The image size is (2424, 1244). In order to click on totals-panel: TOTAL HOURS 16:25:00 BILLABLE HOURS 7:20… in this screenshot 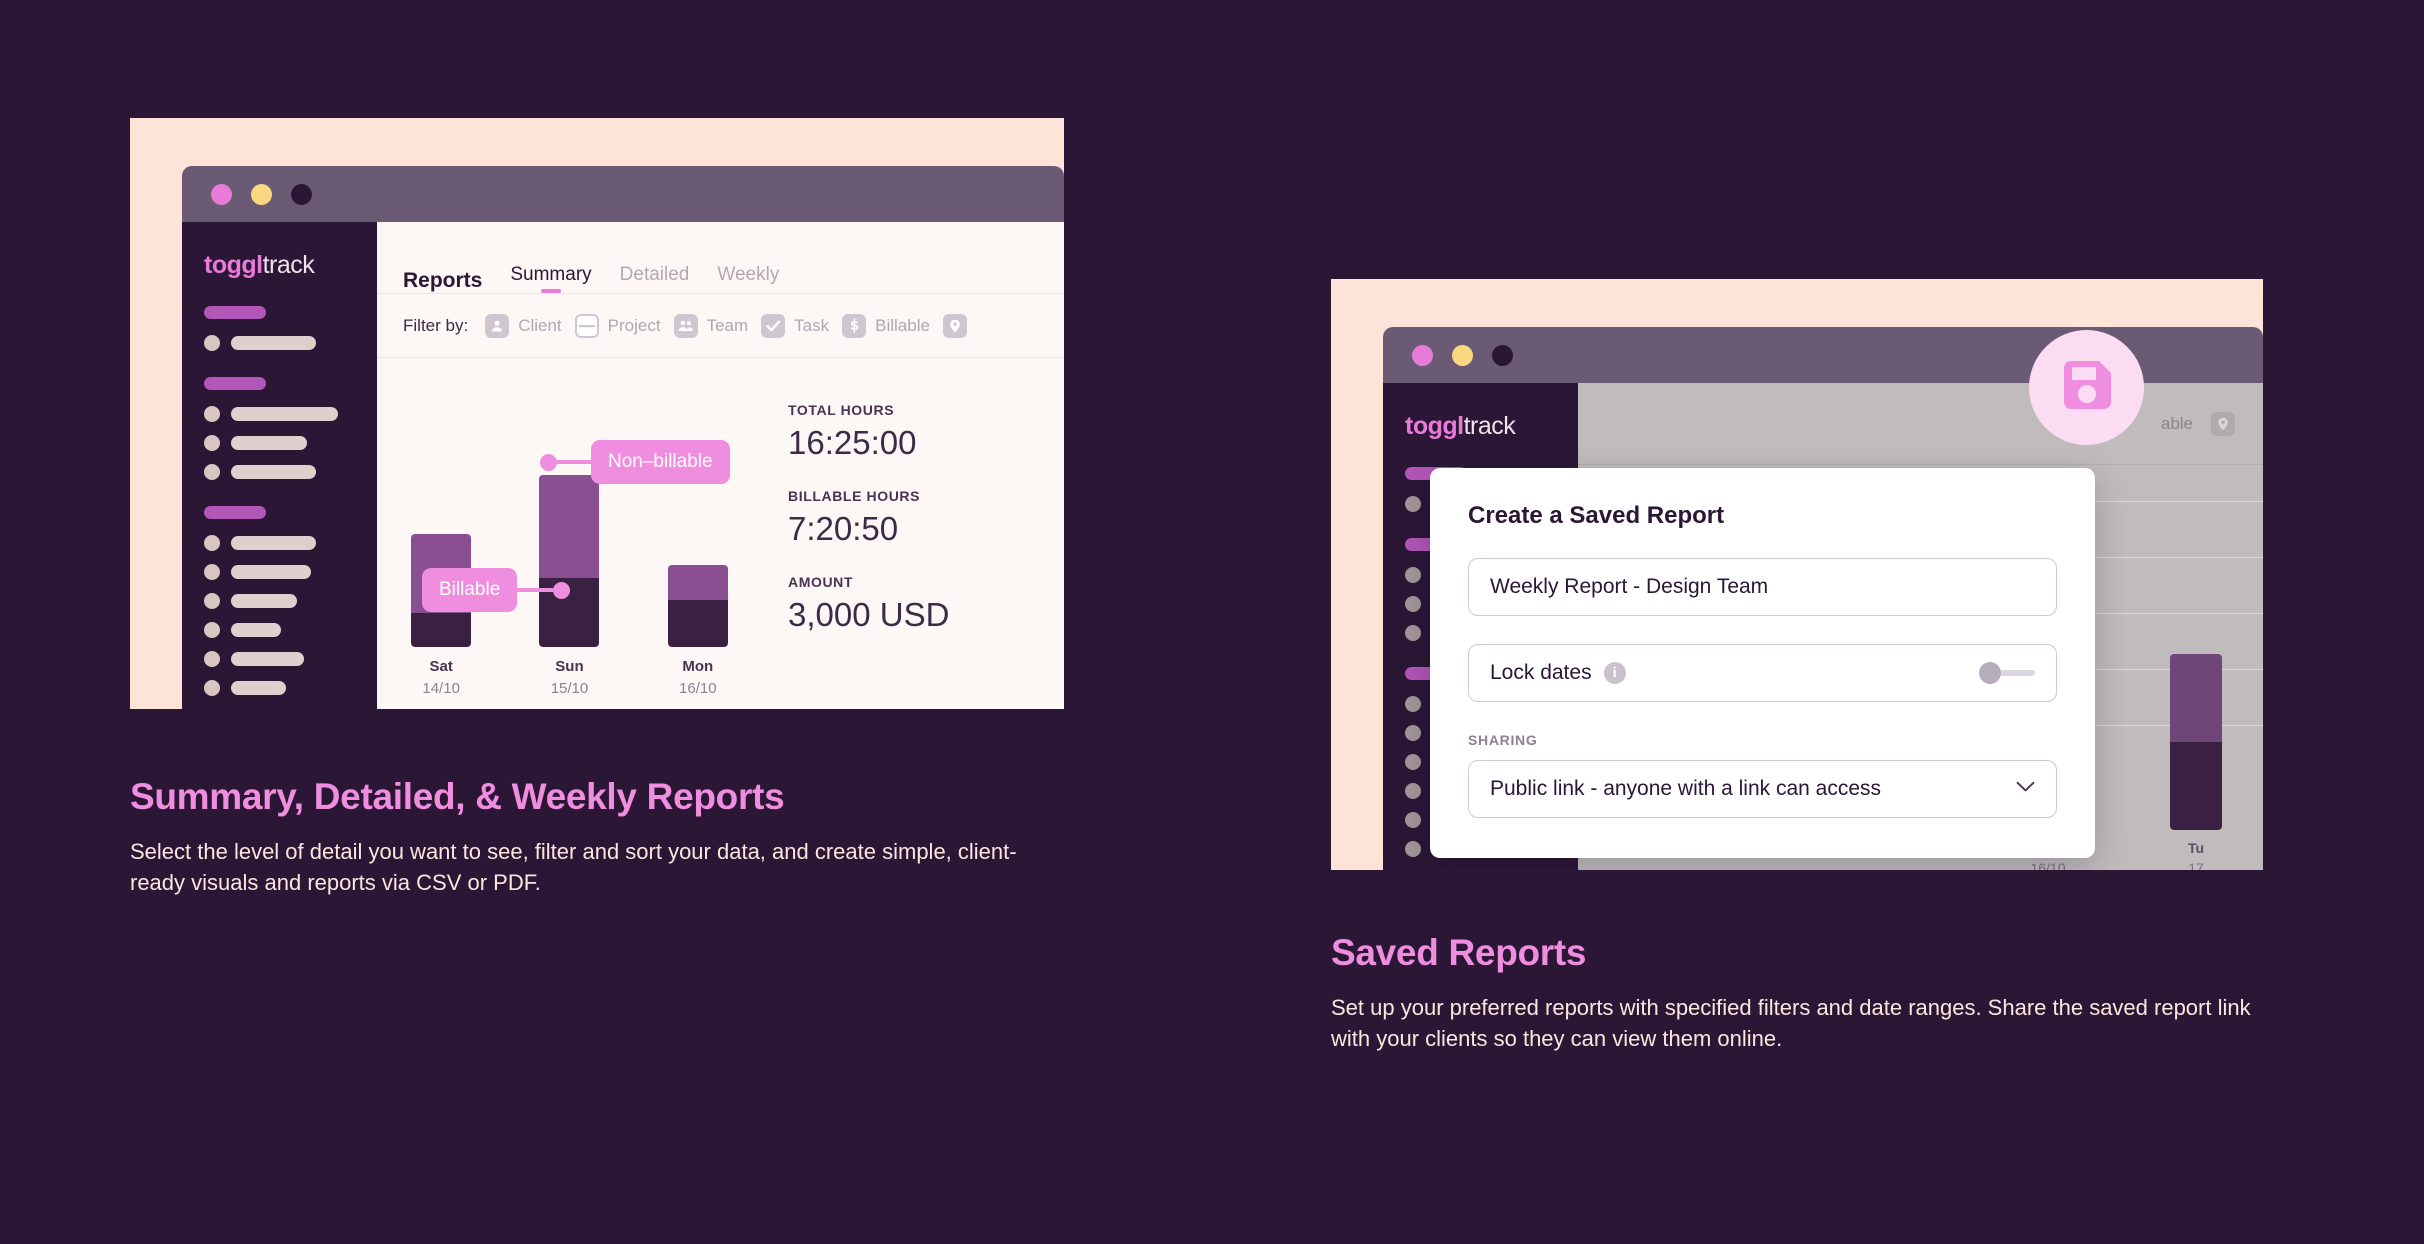, I will do `click(870, 533)`.